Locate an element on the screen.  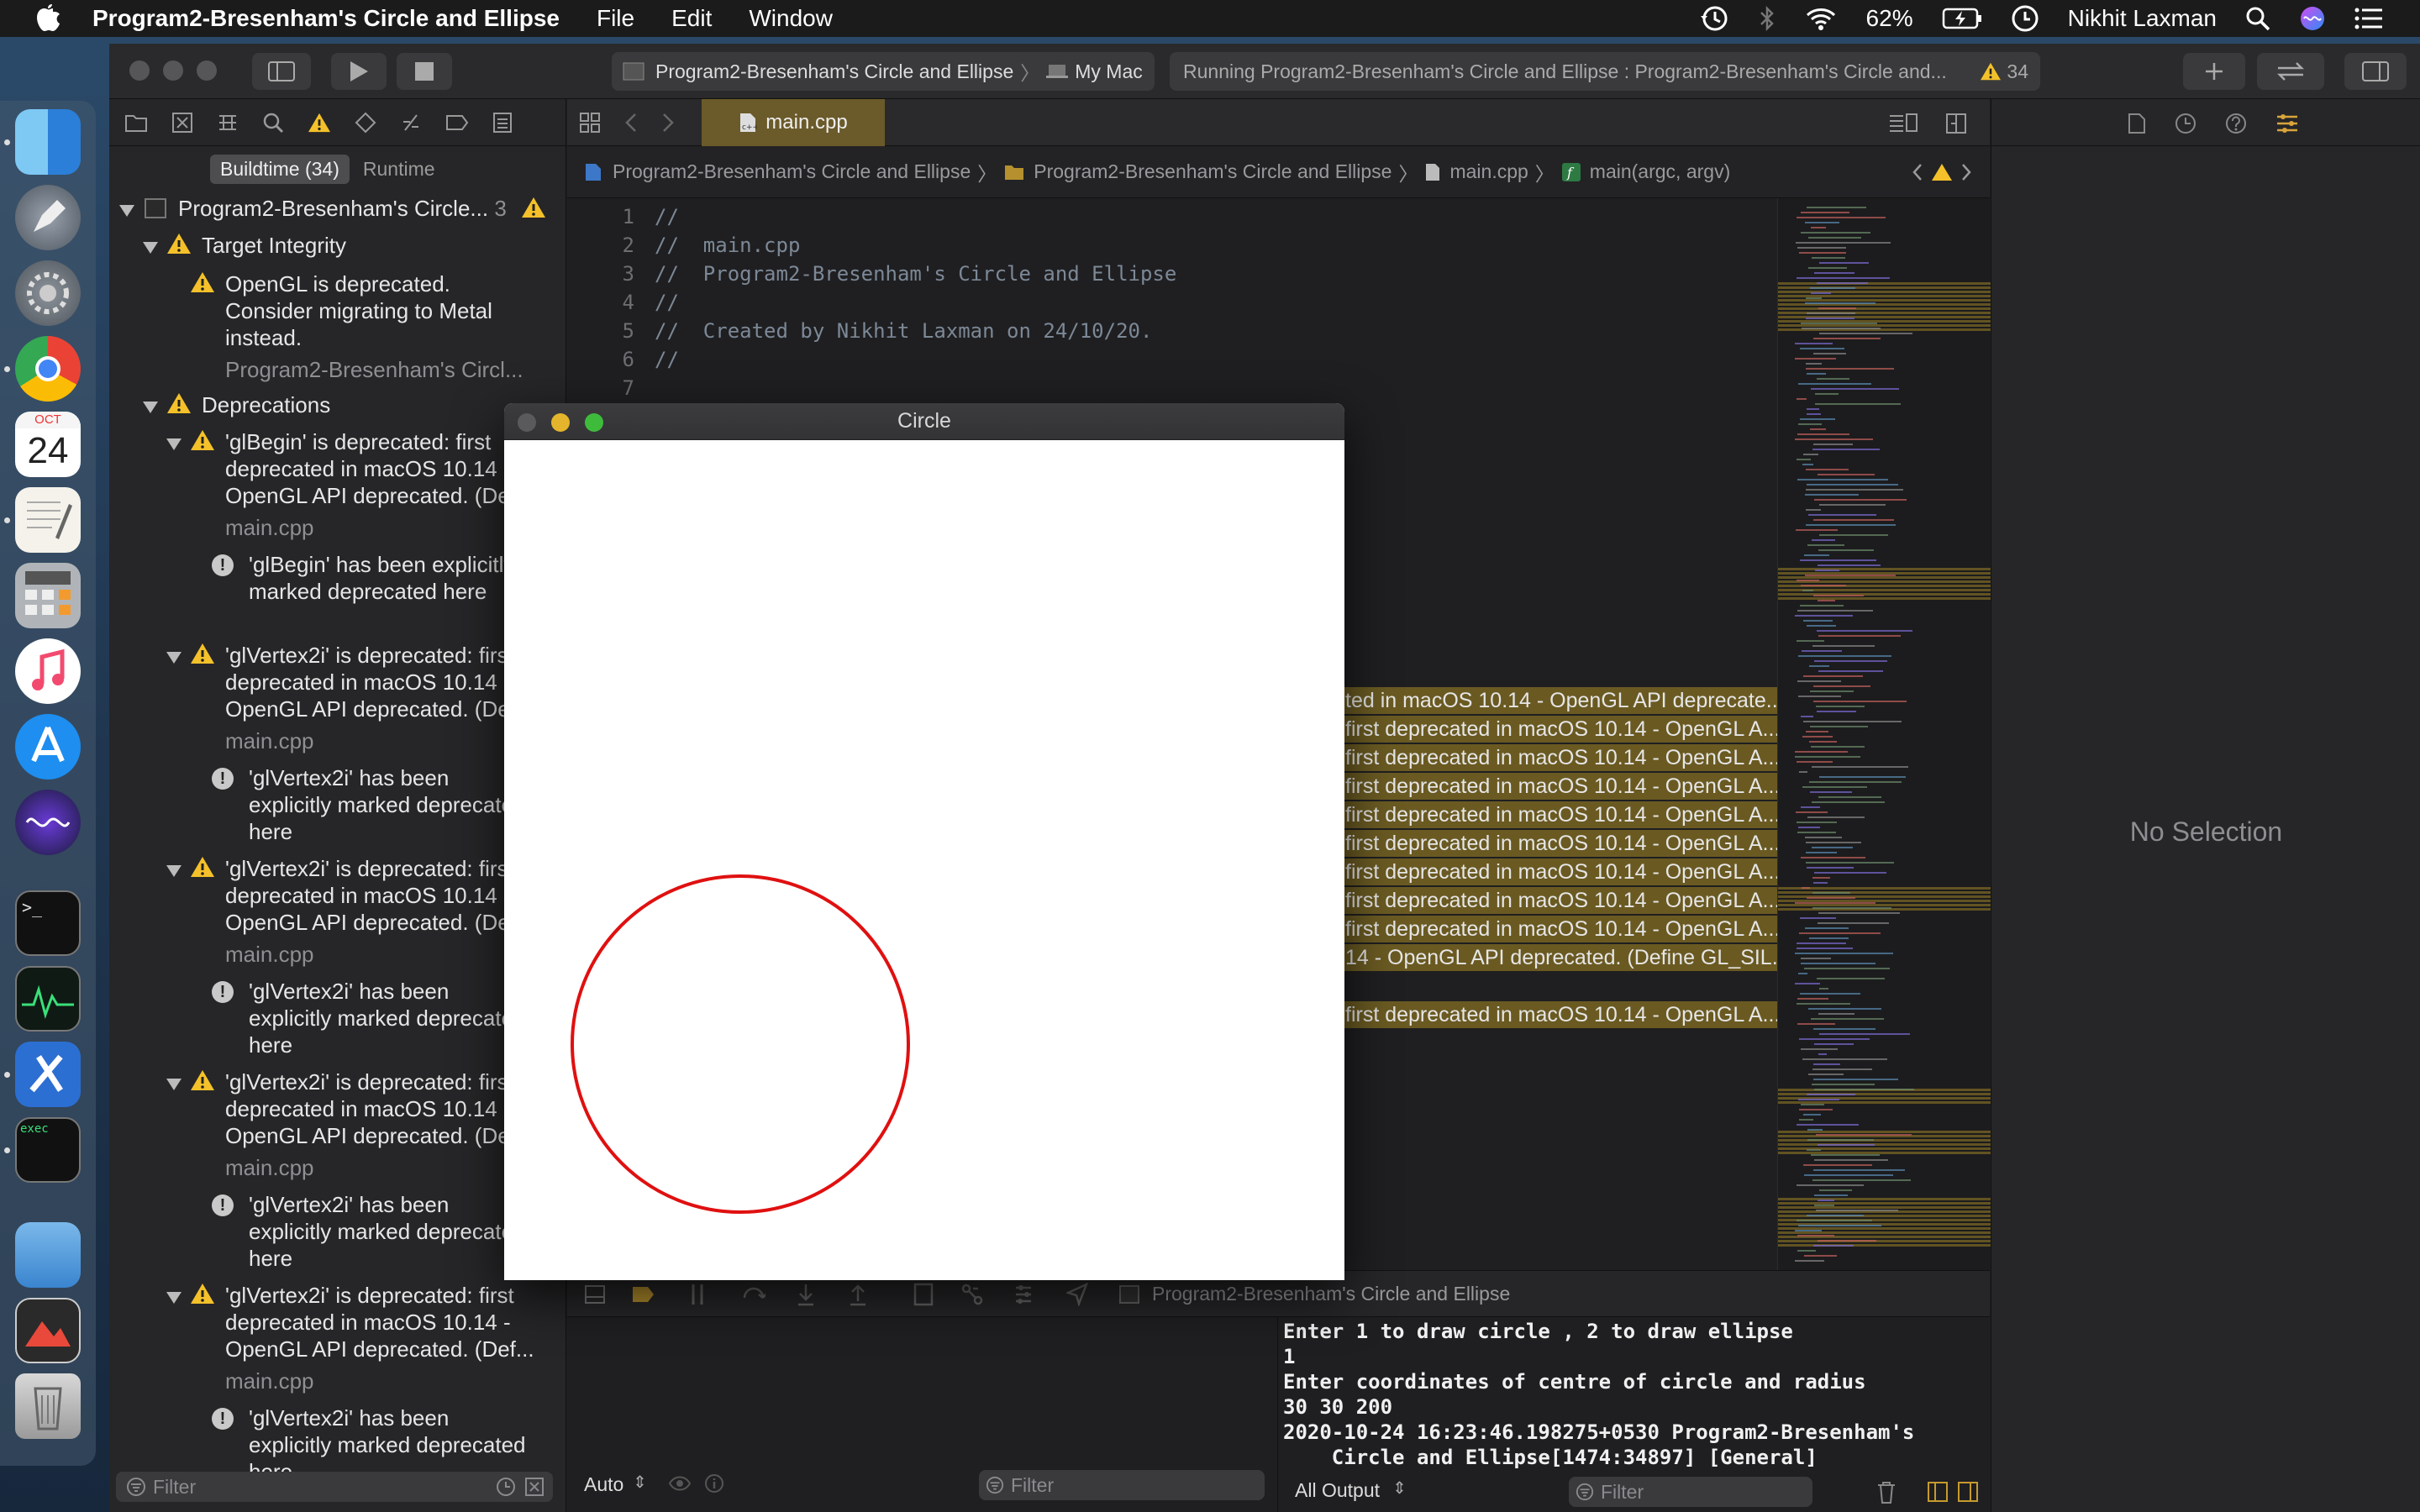
help-inspector-icon is located at coordinates (2236, 123).